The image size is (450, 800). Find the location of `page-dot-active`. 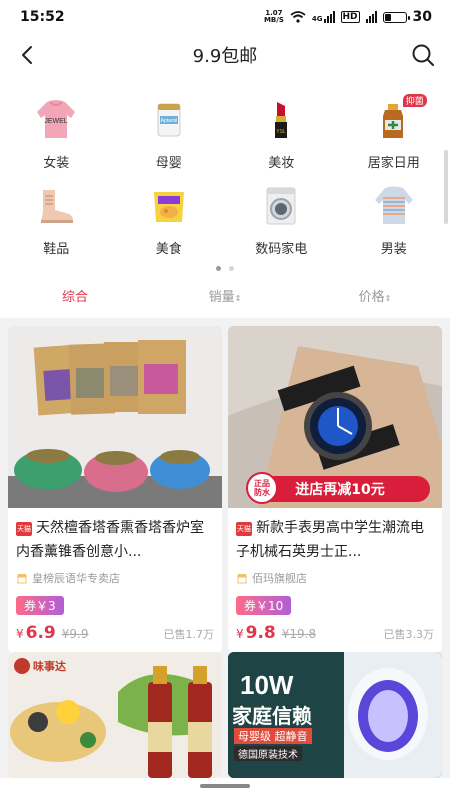

page-dot-active is located at coordinates (218, 268).